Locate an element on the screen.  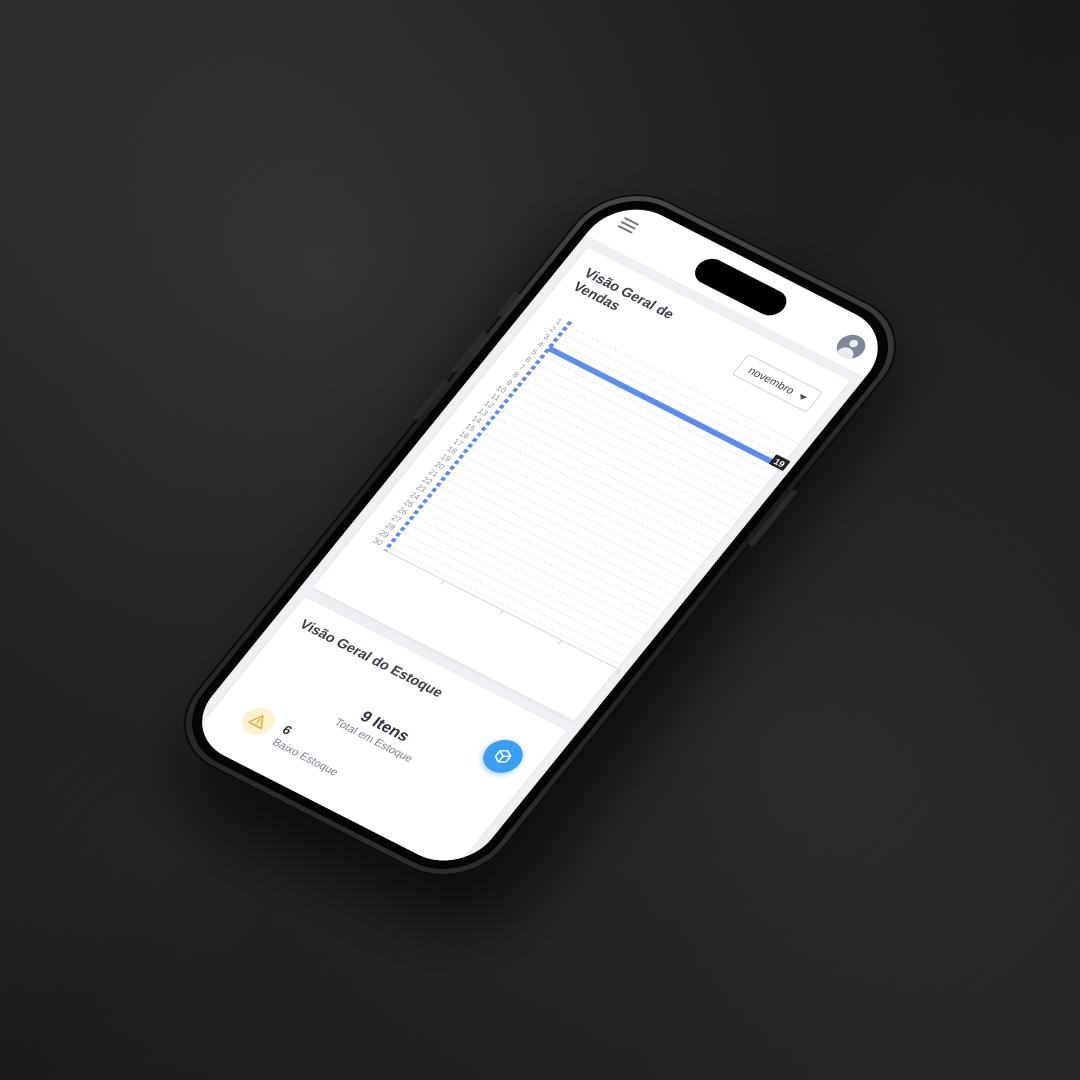
month-select-value: novembro is located at coordinates (771, 381).